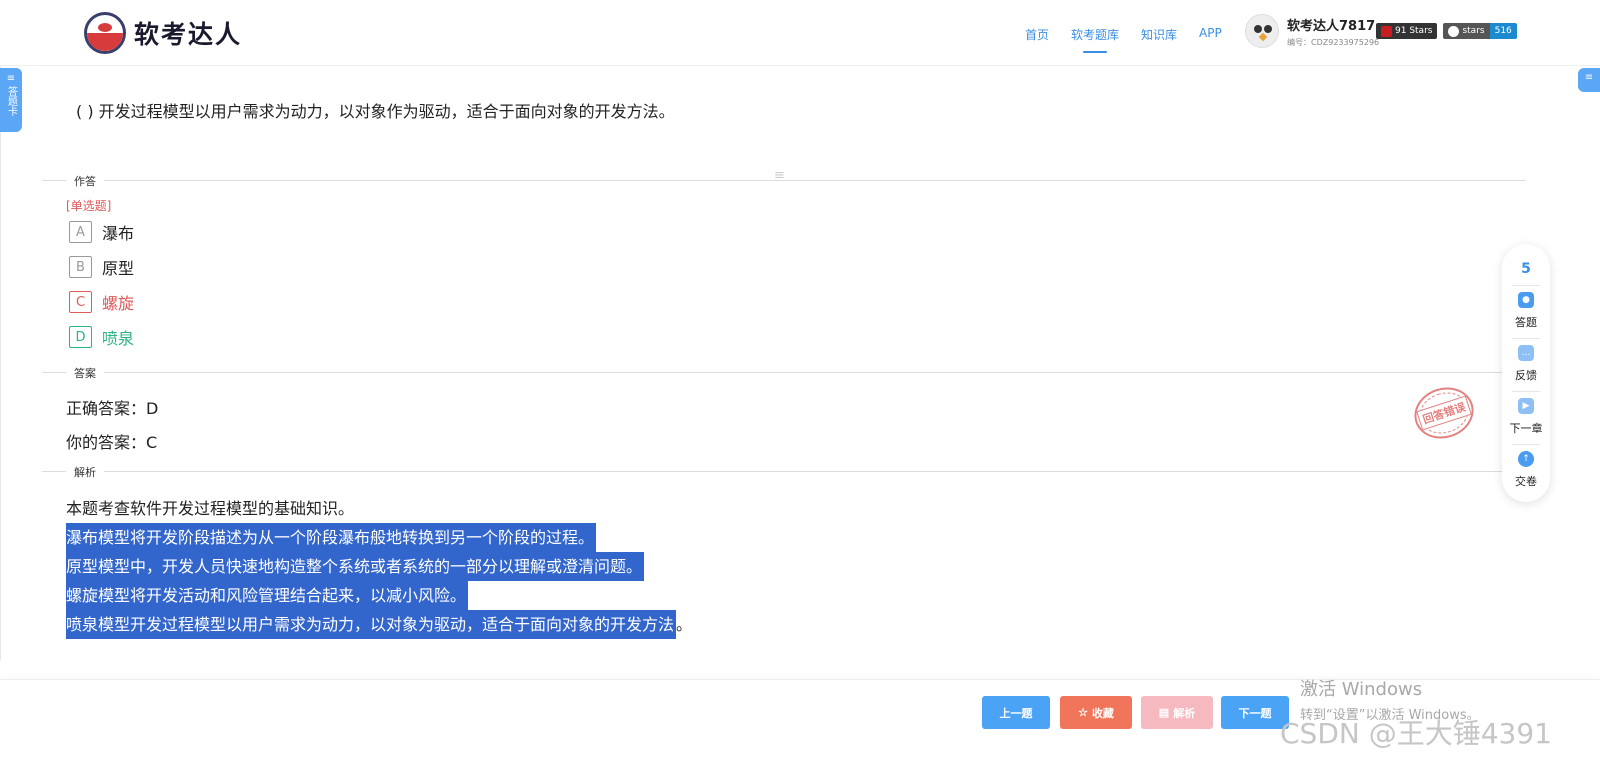 Image resolution: width=1600 pixels, height=773 pixels. I want to click on submit-icon: ↑, so click(1526, 459).